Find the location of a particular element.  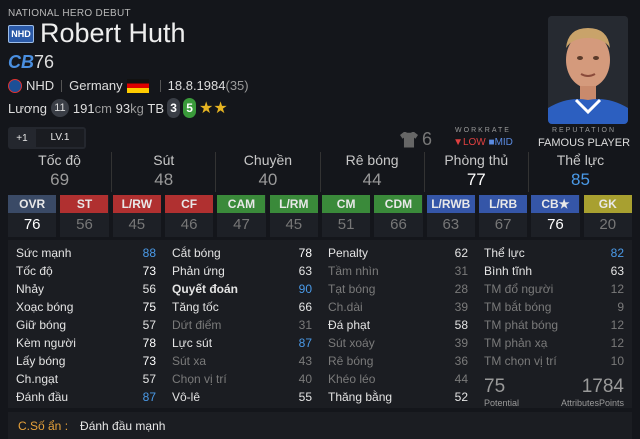

position-value: 76 is located at coordinates (32, 224).